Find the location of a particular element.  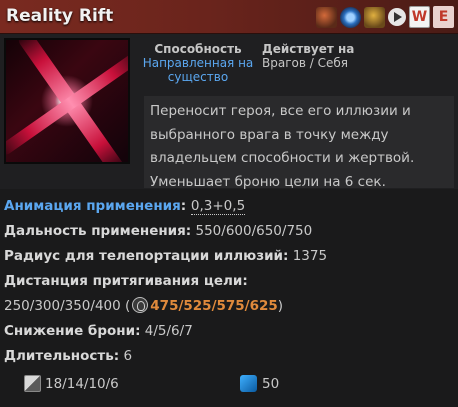

hotkey-w: W is located at coordinates (419, 17).